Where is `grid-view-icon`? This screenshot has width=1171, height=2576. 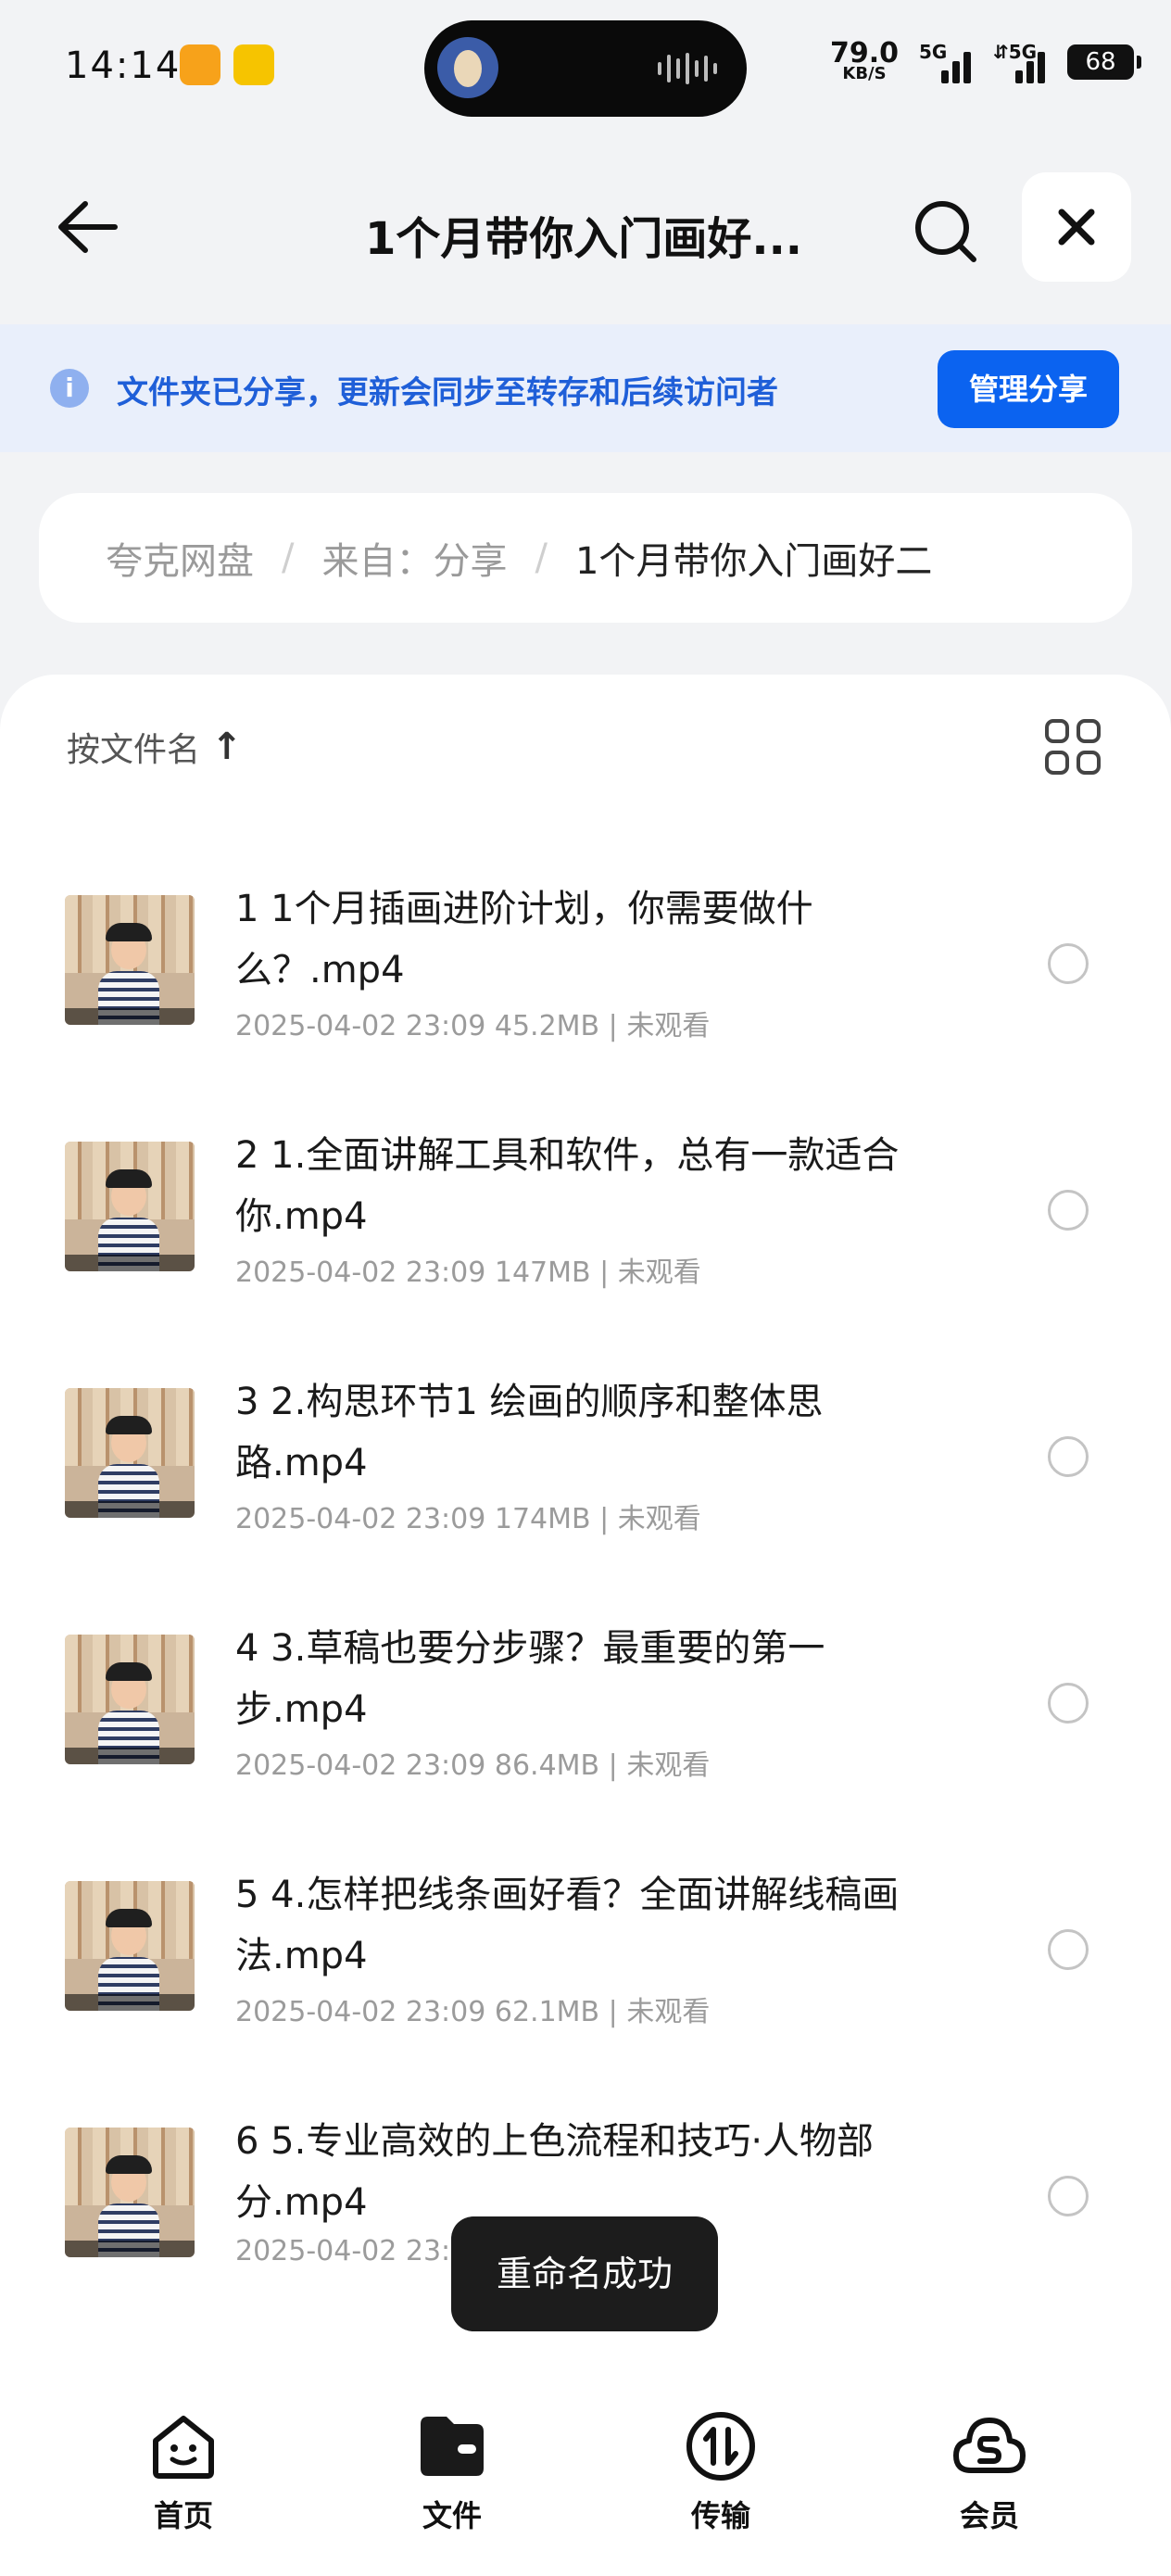
grid-view-icon is located at coordinates (1073, 747).